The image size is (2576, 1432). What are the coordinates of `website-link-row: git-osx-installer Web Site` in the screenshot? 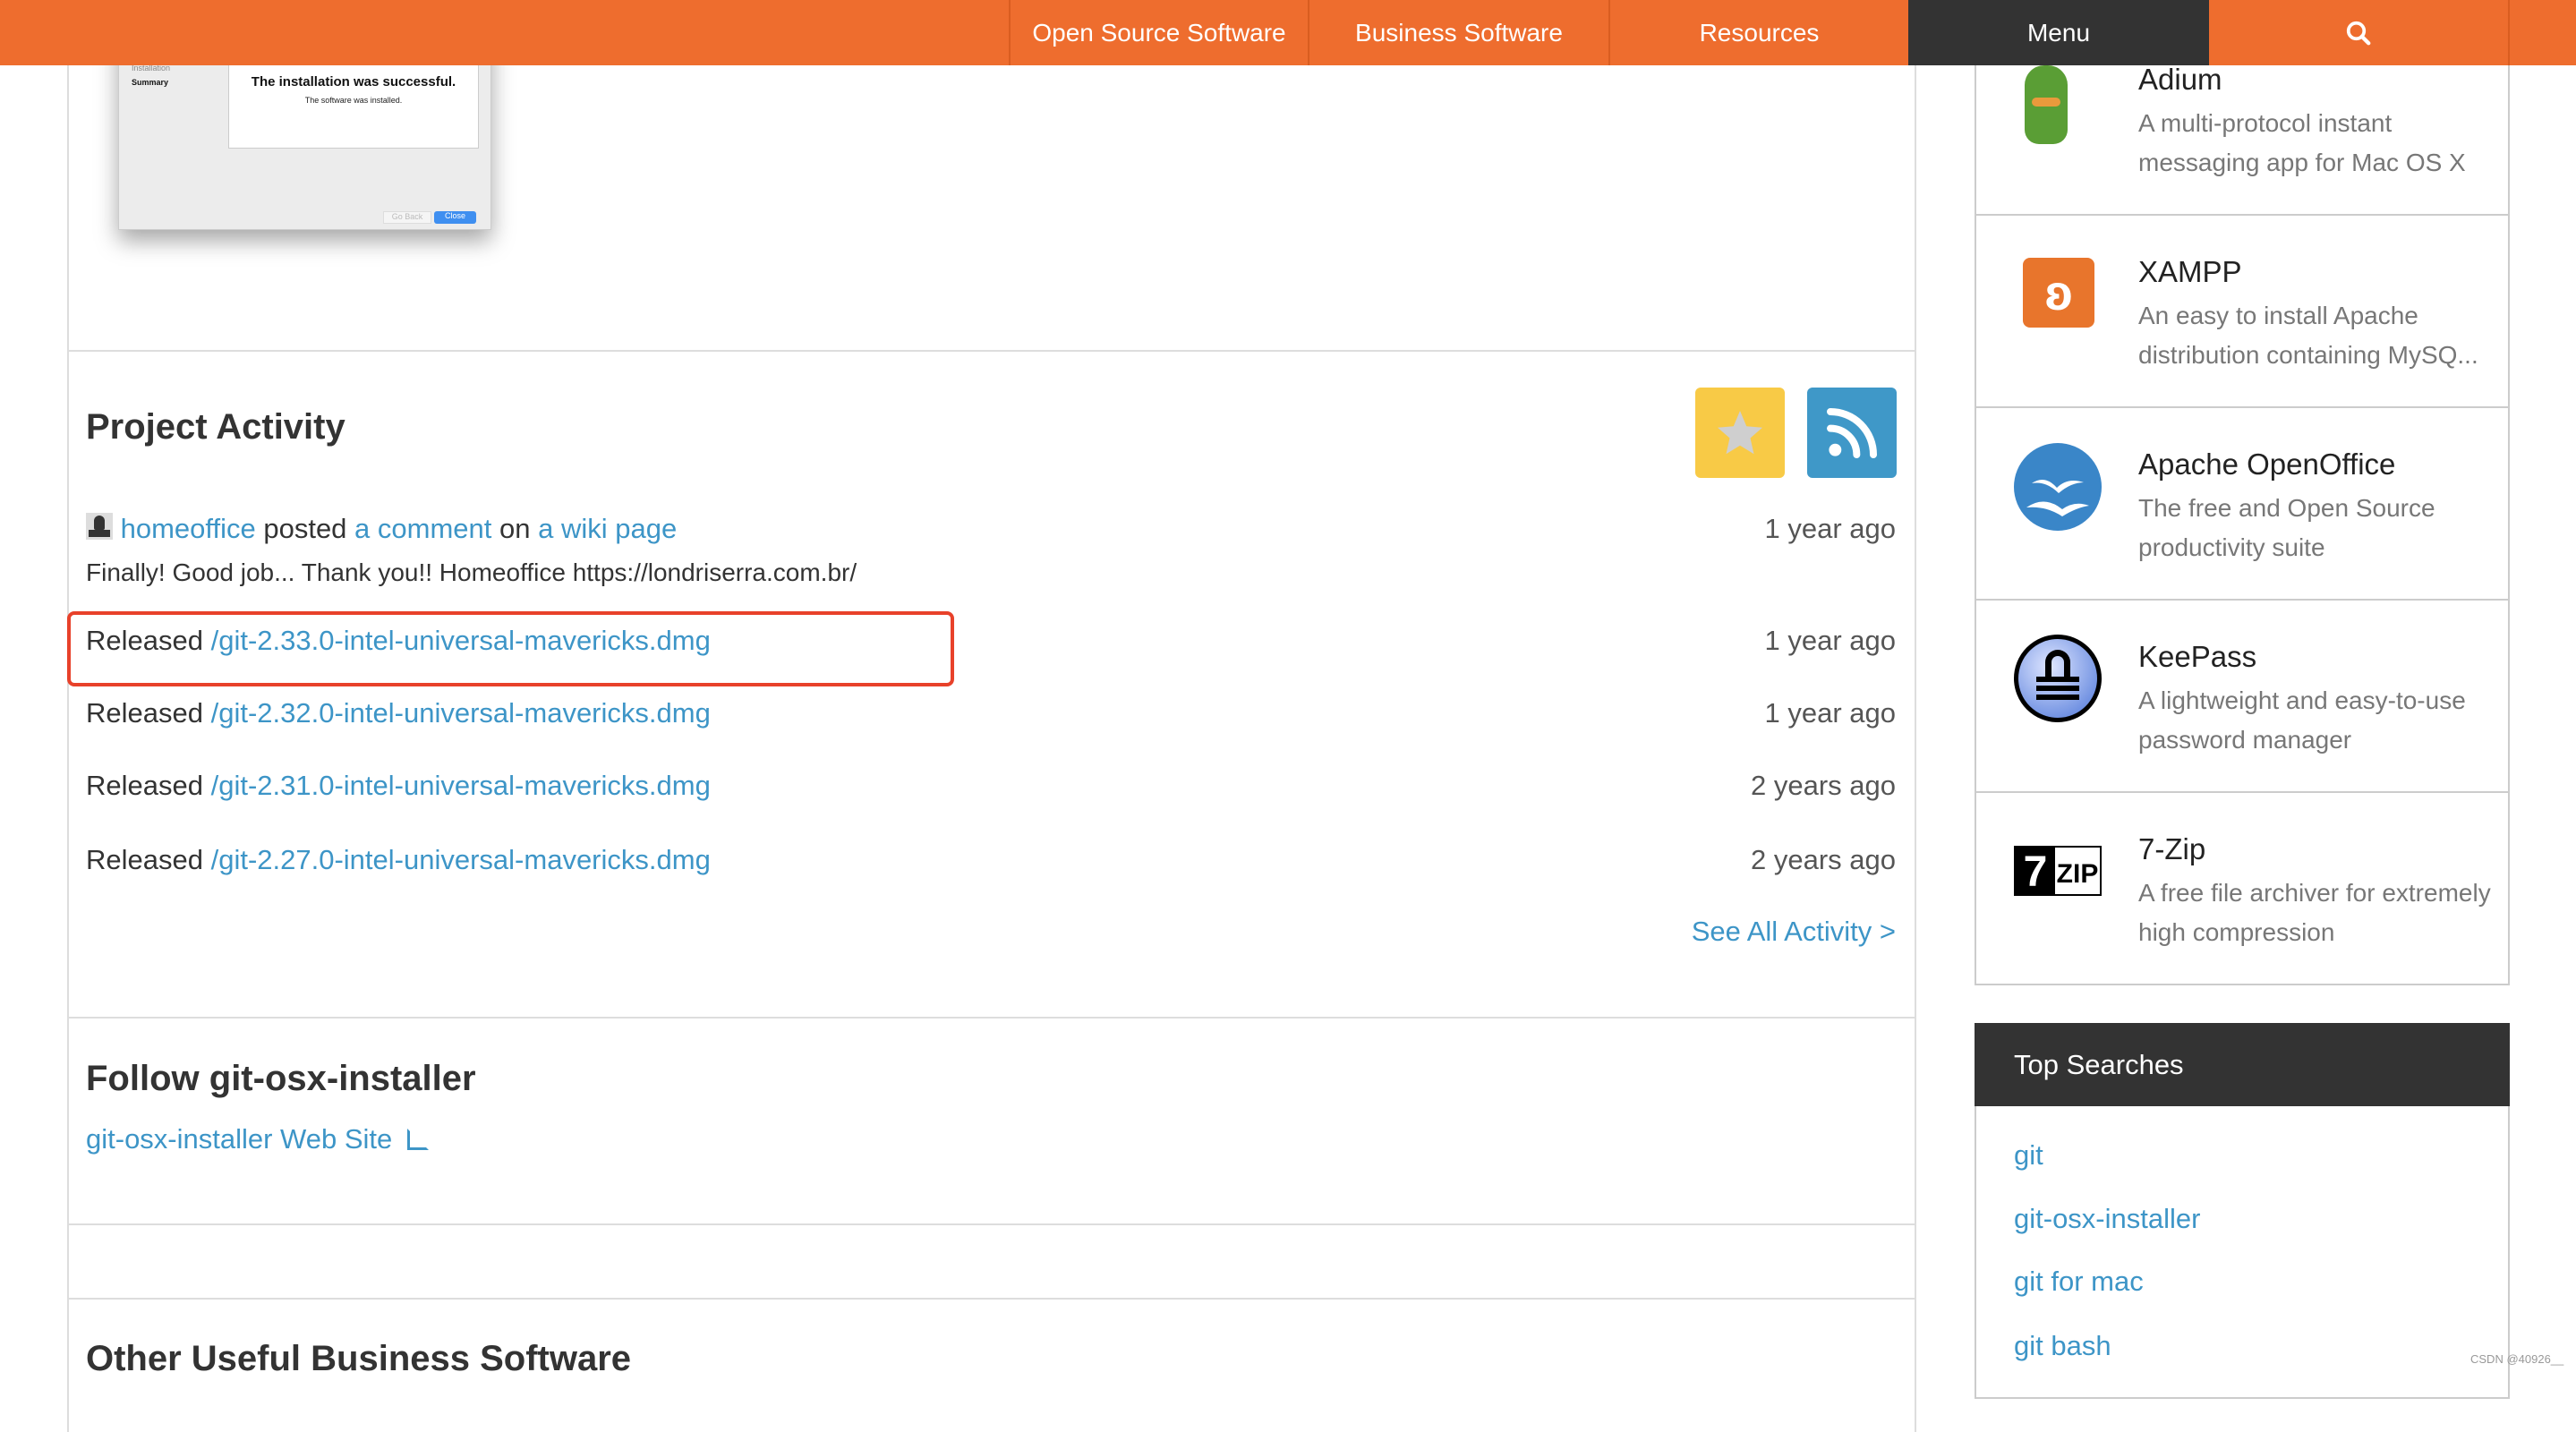 It's located at (257, 1139).